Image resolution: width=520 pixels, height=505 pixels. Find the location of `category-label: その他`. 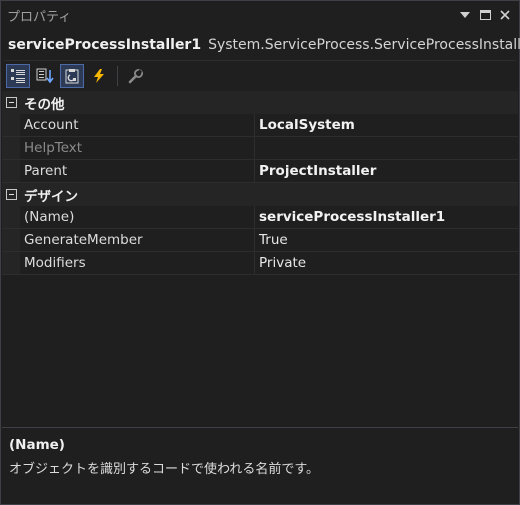

category-label: その他 is located at coordinates (44, 104).